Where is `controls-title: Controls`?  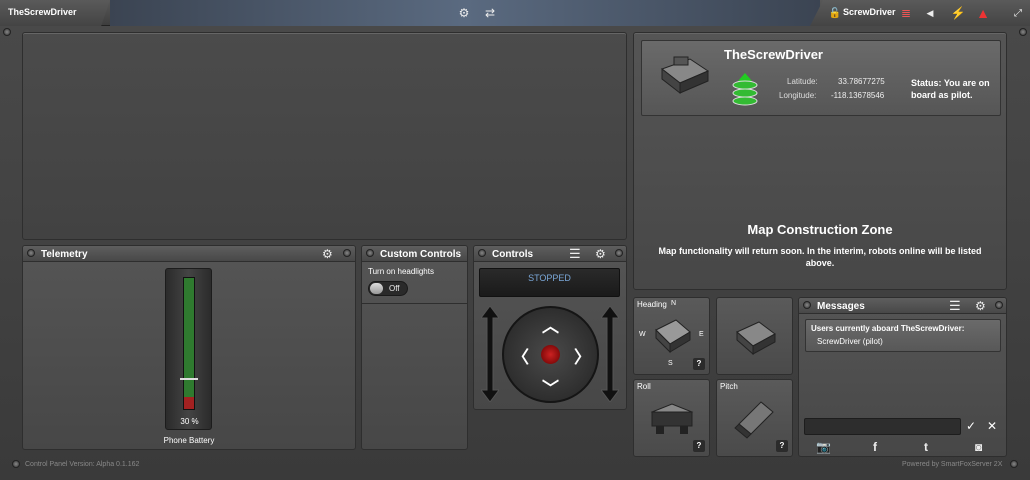 controls-title: Controls is located at coordinates (513, 254).